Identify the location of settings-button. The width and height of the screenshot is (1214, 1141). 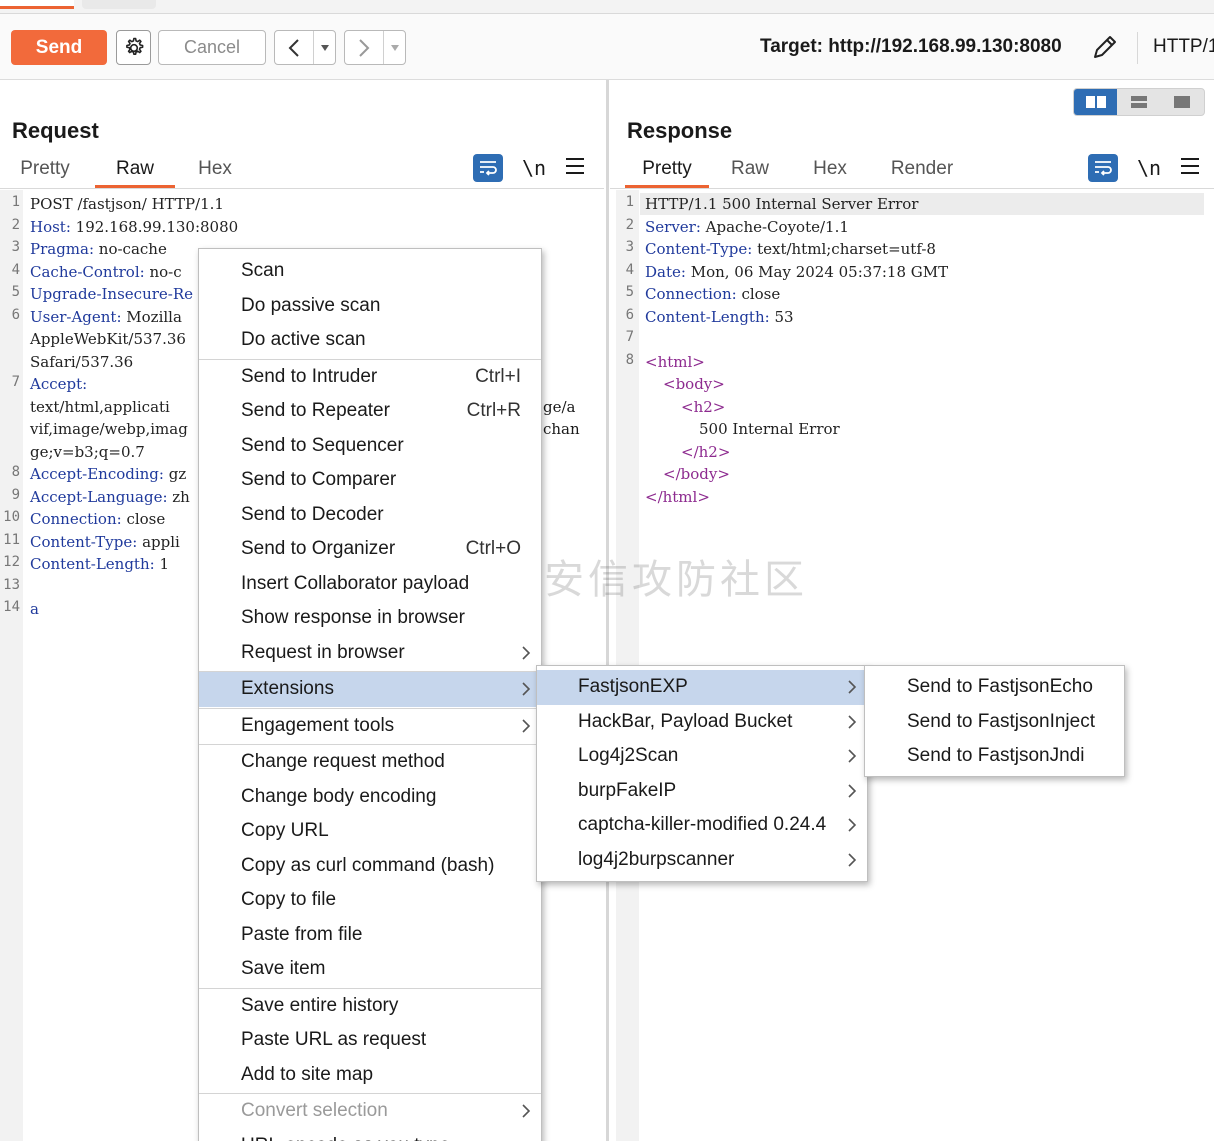
(133, 47).